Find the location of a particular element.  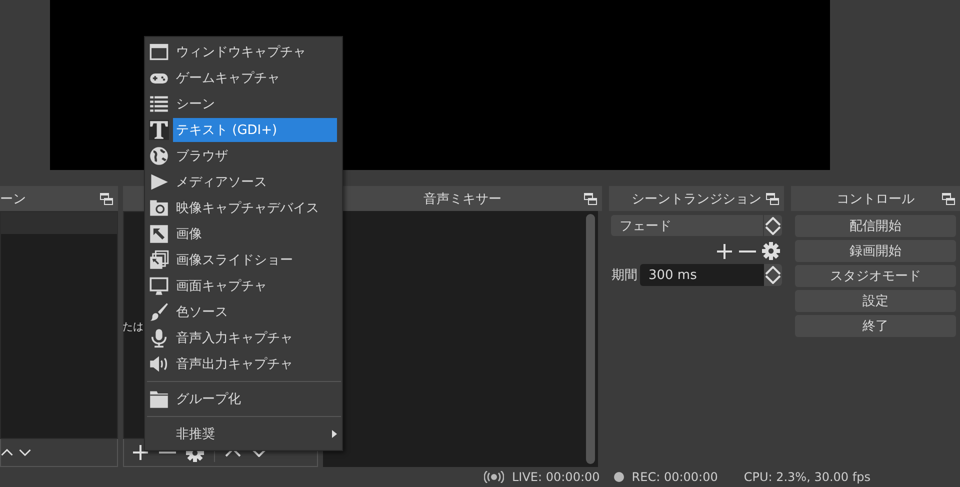

menu-item: テキスト (GDI+) is located at coordinates (255, 130).